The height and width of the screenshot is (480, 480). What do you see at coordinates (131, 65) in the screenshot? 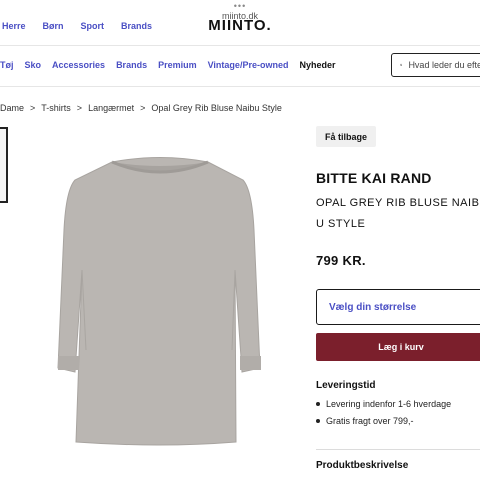
I see `cat-nav-brands: Brands` at bounding box center [131, 65].